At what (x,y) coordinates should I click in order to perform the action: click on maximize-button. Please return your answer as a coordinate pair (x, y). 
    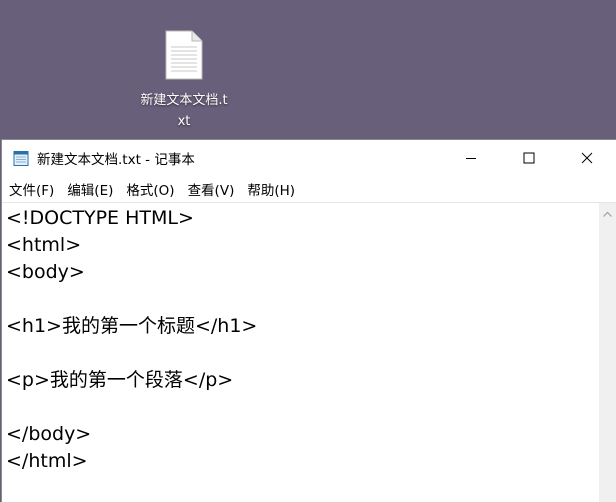
    Looking at the image, I should click on (529, 158).